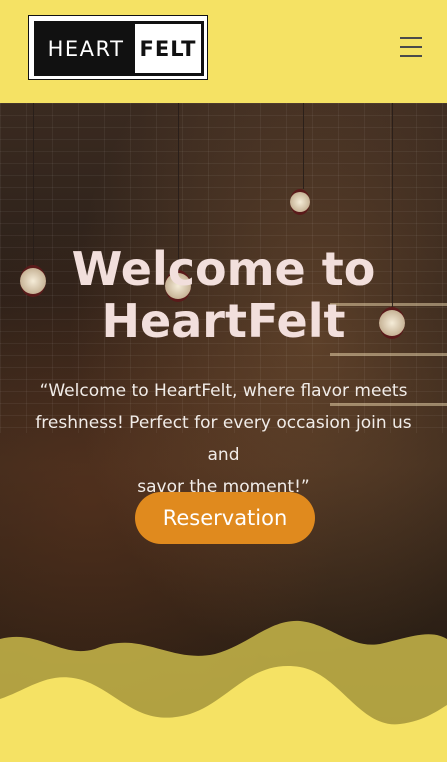 This screenshot has height=762, width=447. What do you see at coordinates (223, 51) in the screenshot?
I see `site-header: HEART FELT` at bounding box center [223, 51].